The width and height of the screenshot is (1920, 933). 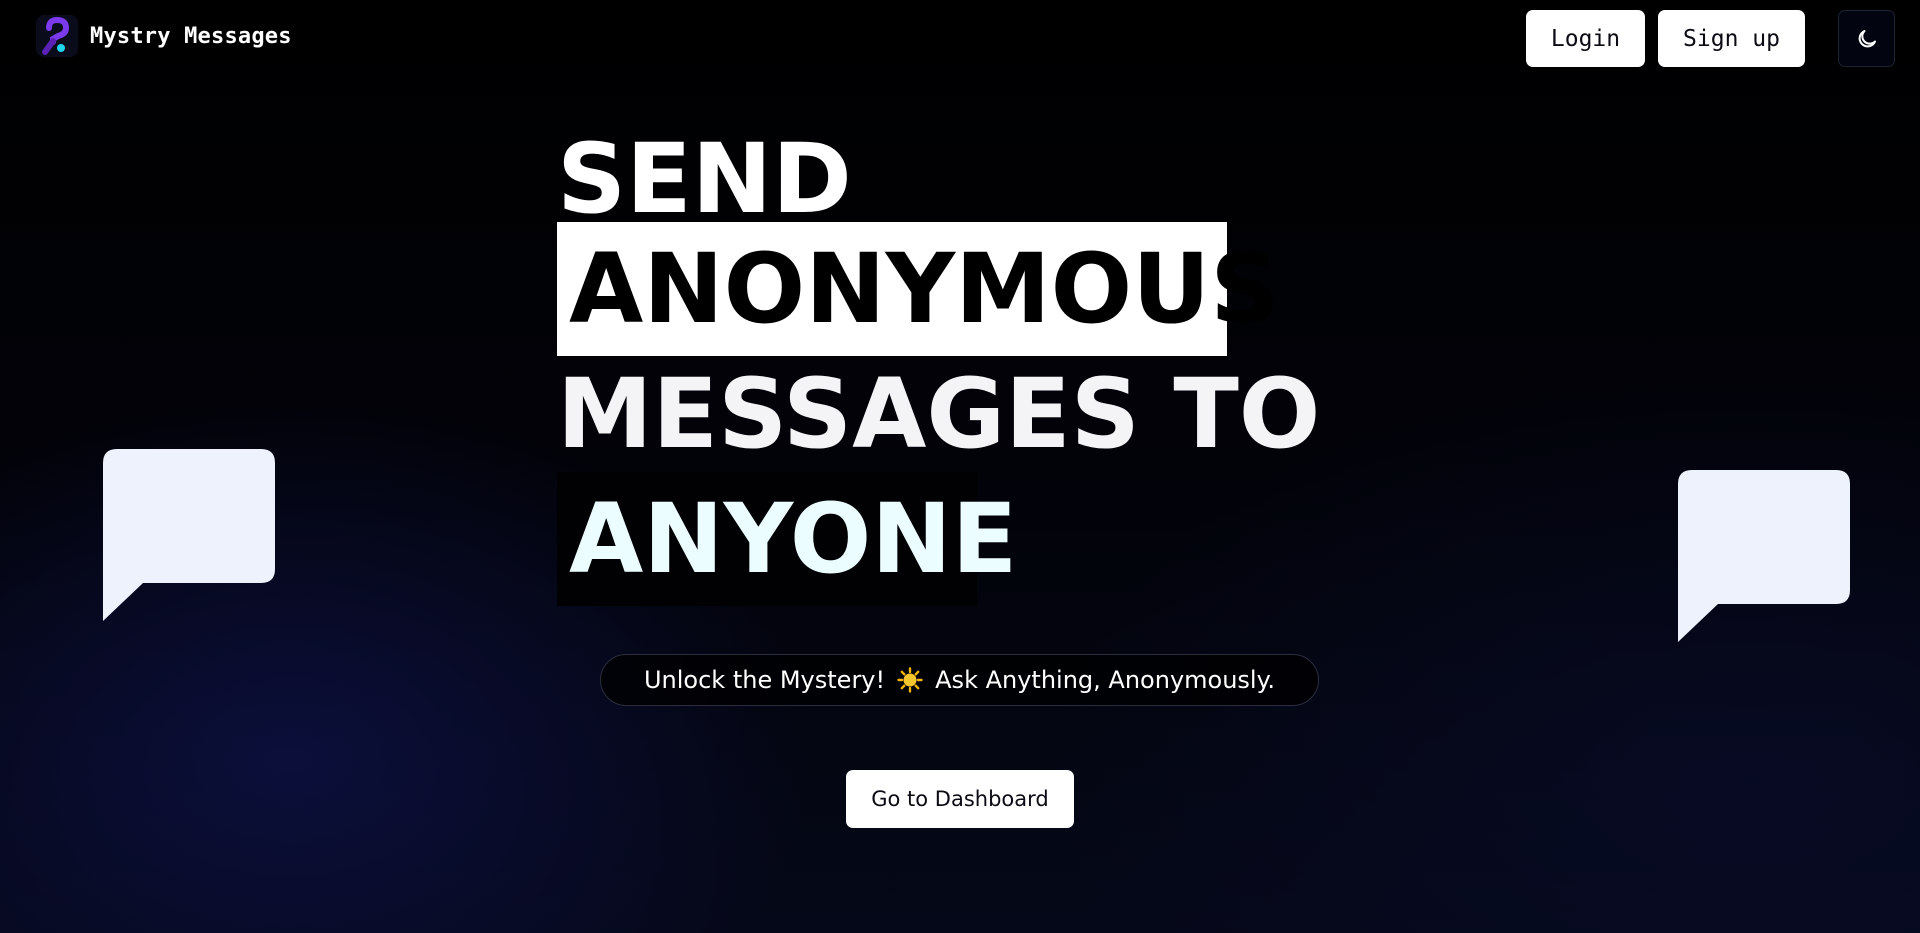 What do you see at coordinates (910, 680) in the screenshot?
I see `sun-emoji-icon` at bounding box center [910, 680].